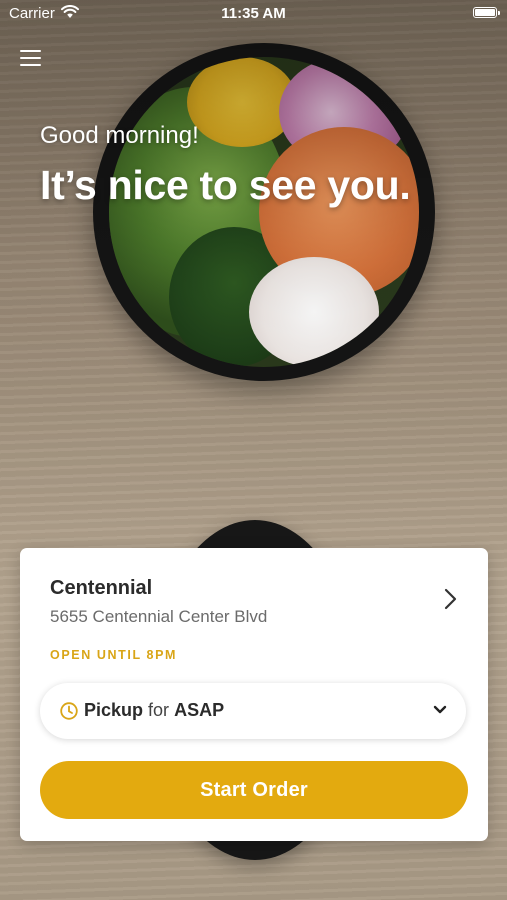  I want to click on chevron-right-icon, so click(450, 599).